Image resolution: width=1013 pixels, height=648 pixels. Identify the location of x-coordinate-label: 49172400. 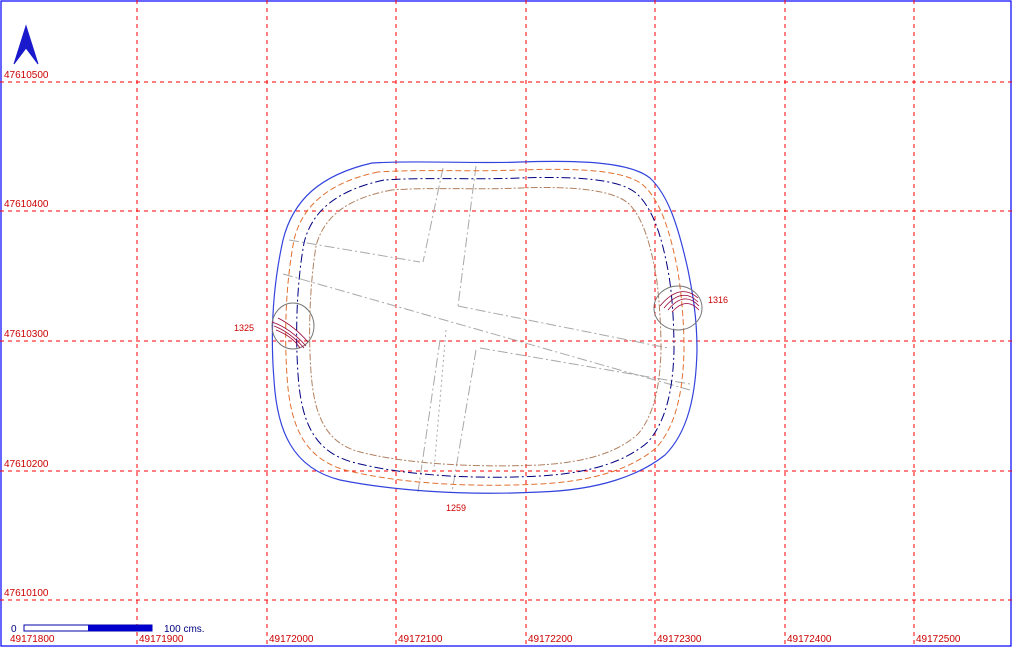
(809, 639).